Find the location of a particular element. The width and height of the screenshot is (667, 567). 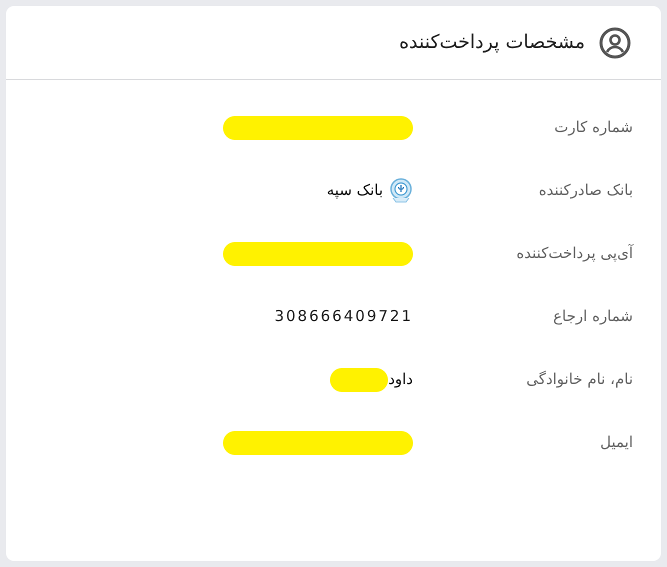

bank-name: بانک سپه is located at coordinates (354, 191).